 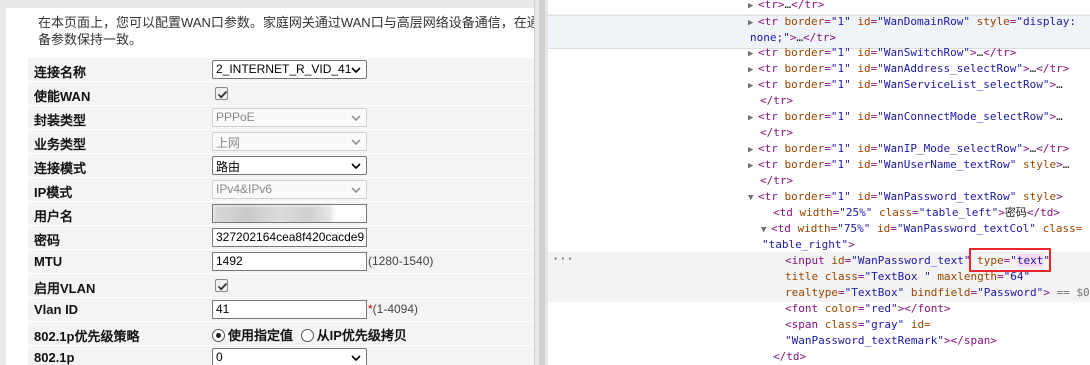 I want to click on row-connection-name: 连接名称 2_INTERNET_R_VID_41, so click(x=281, y=70).